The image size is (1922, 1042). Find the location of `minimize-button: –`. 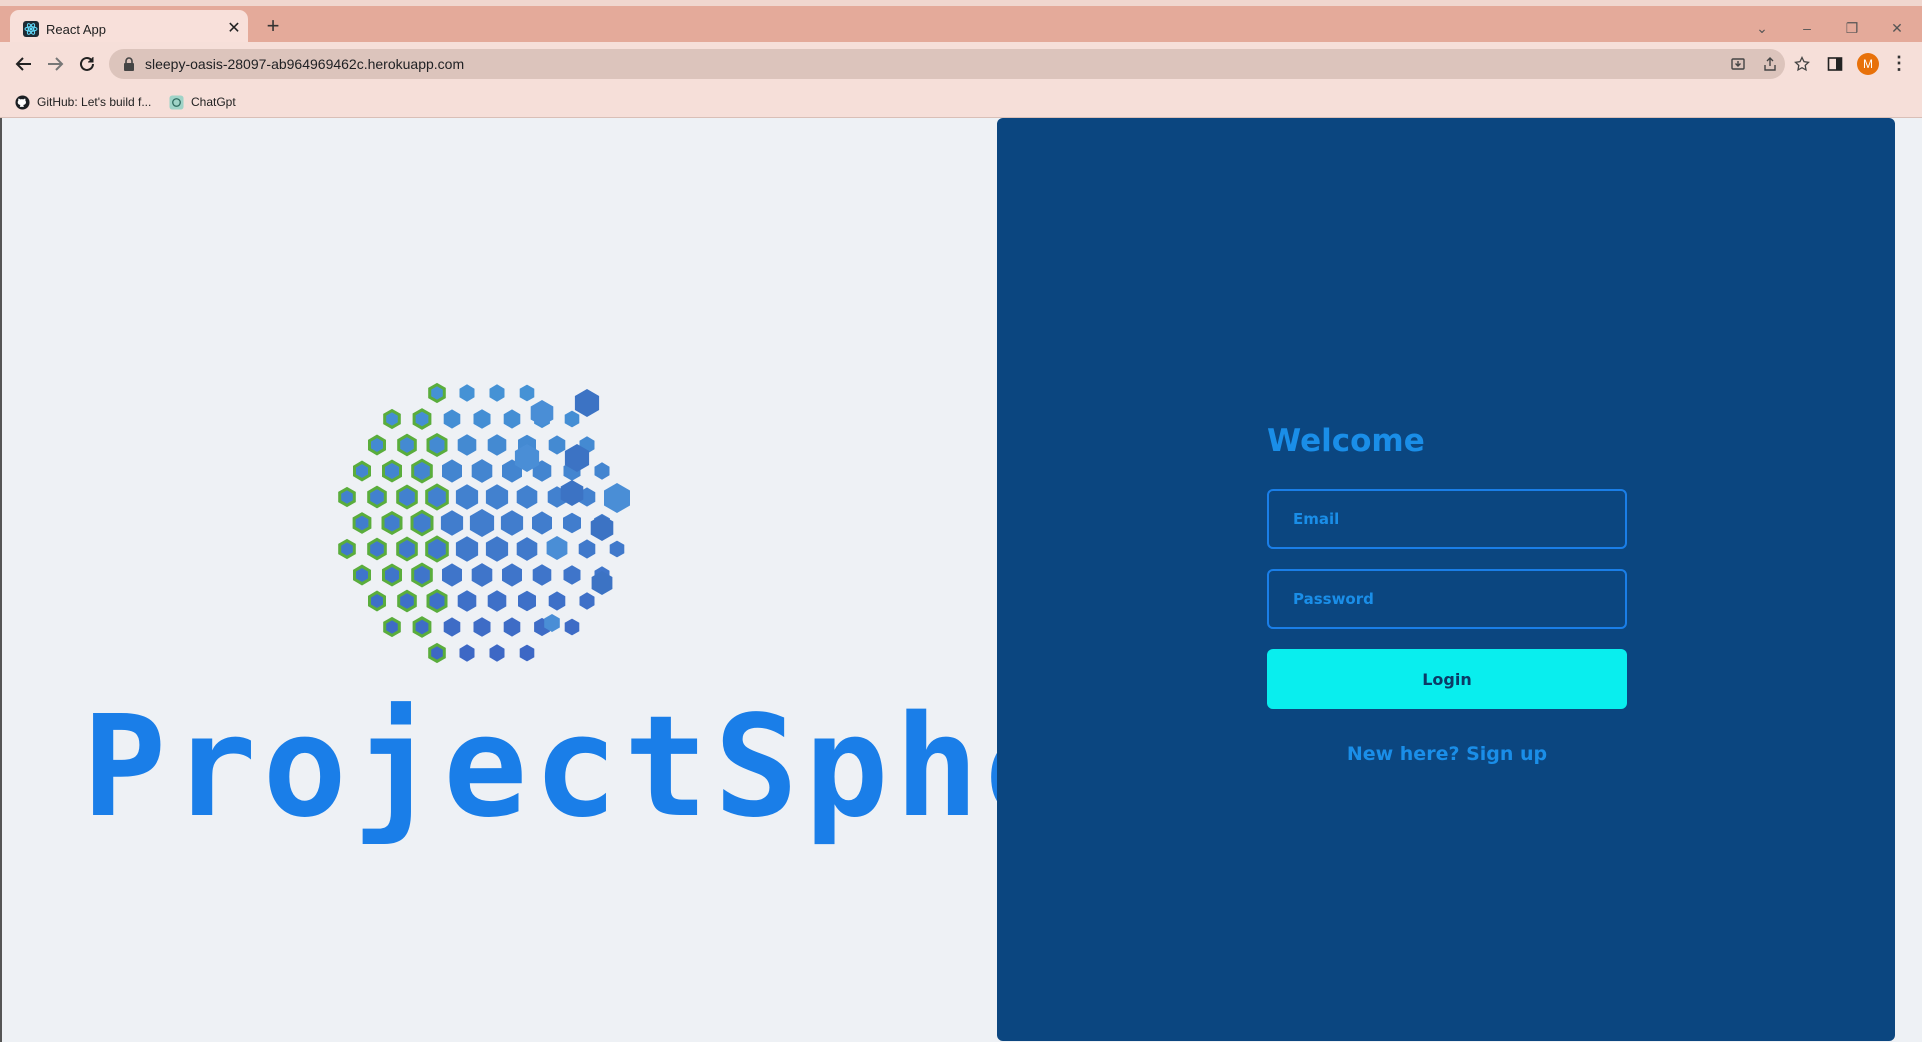

minimize-button: – is located at coordinates (1807, 28).